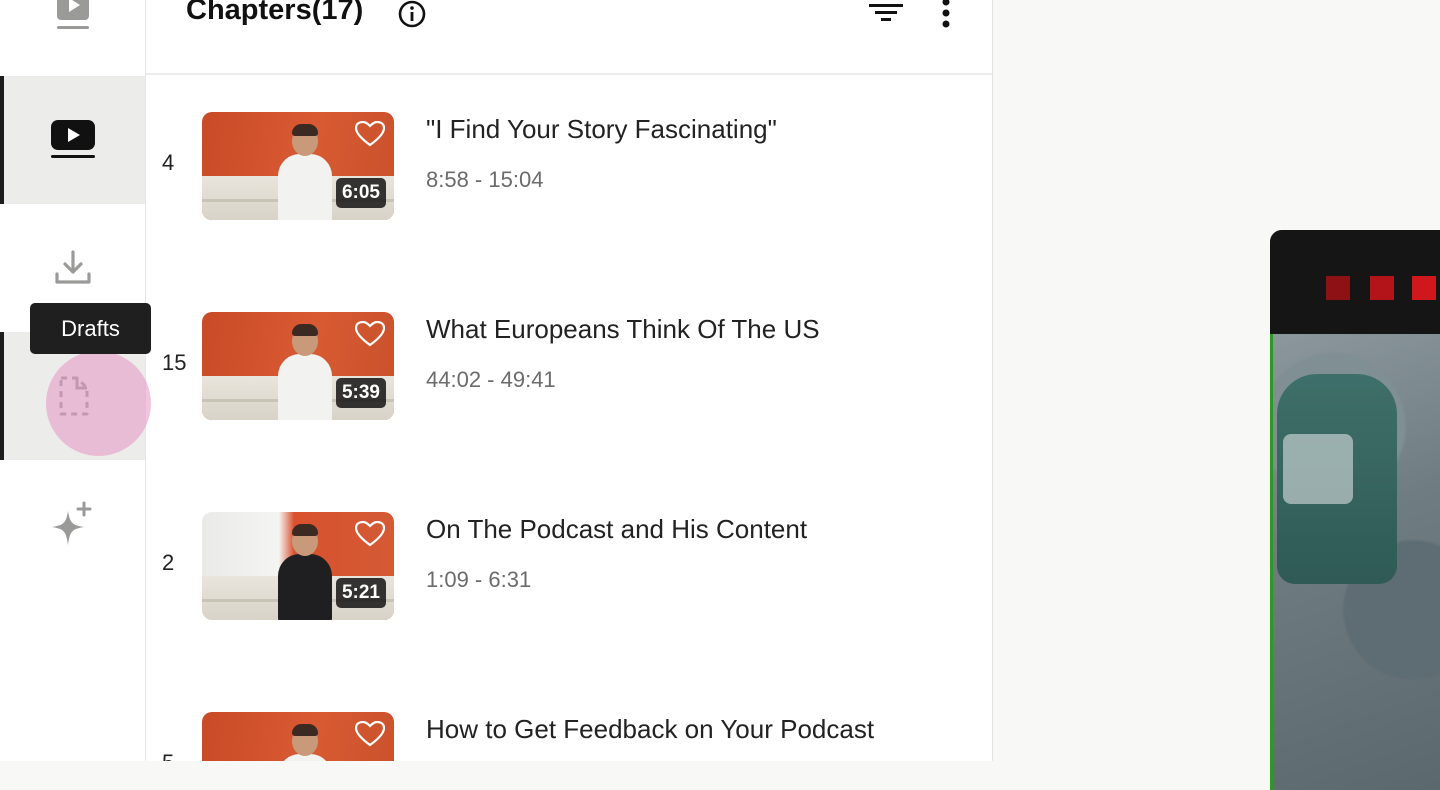 The image size is (1440, 790). Describe the element at coordinates (623, 329) in the screenshot. I see `chapter-title: What Europeans Think Of The US` at that location.